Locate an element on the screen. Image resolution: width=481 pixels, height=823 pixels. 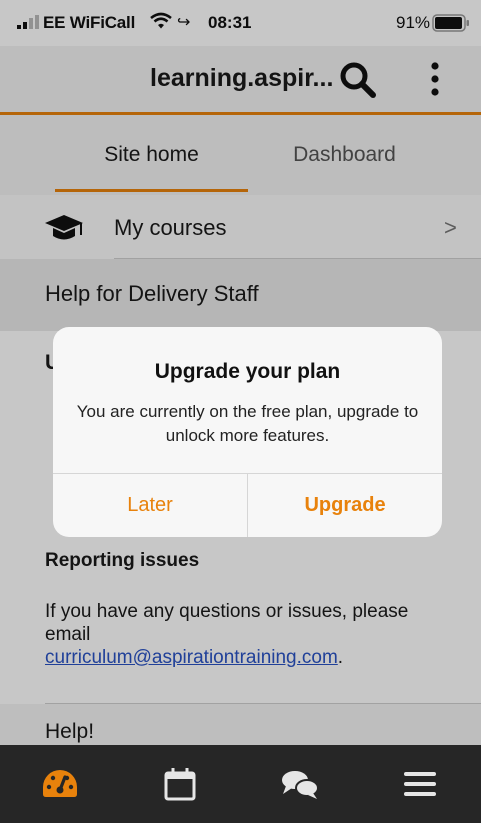
menu-icon is located at coordinates (420, 784).